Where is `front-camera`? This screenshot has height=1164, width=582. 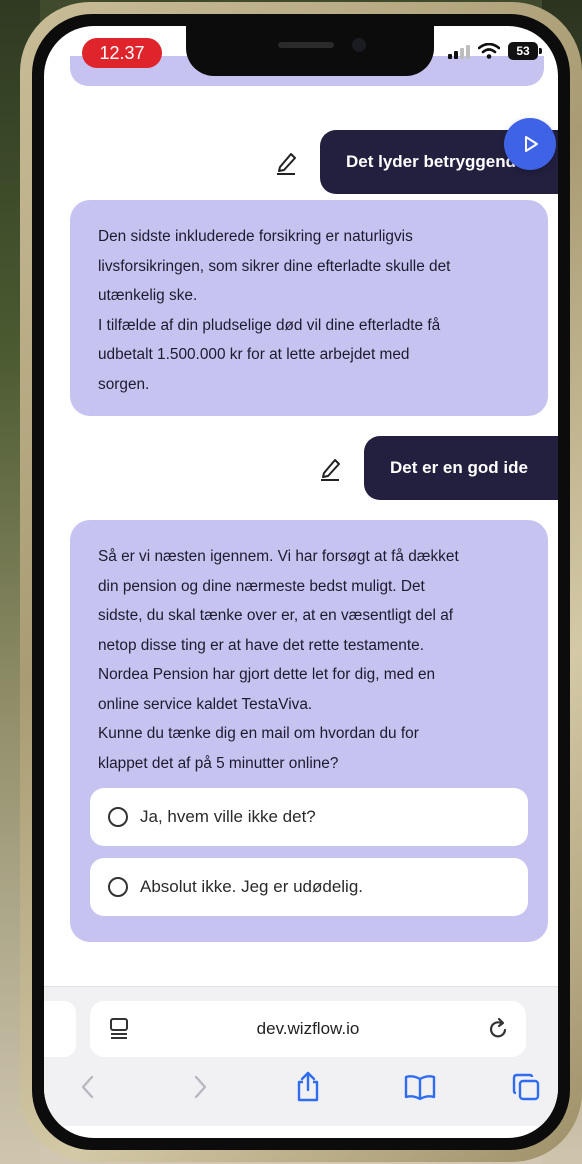
front-camera is located at coordinates (359, 45).